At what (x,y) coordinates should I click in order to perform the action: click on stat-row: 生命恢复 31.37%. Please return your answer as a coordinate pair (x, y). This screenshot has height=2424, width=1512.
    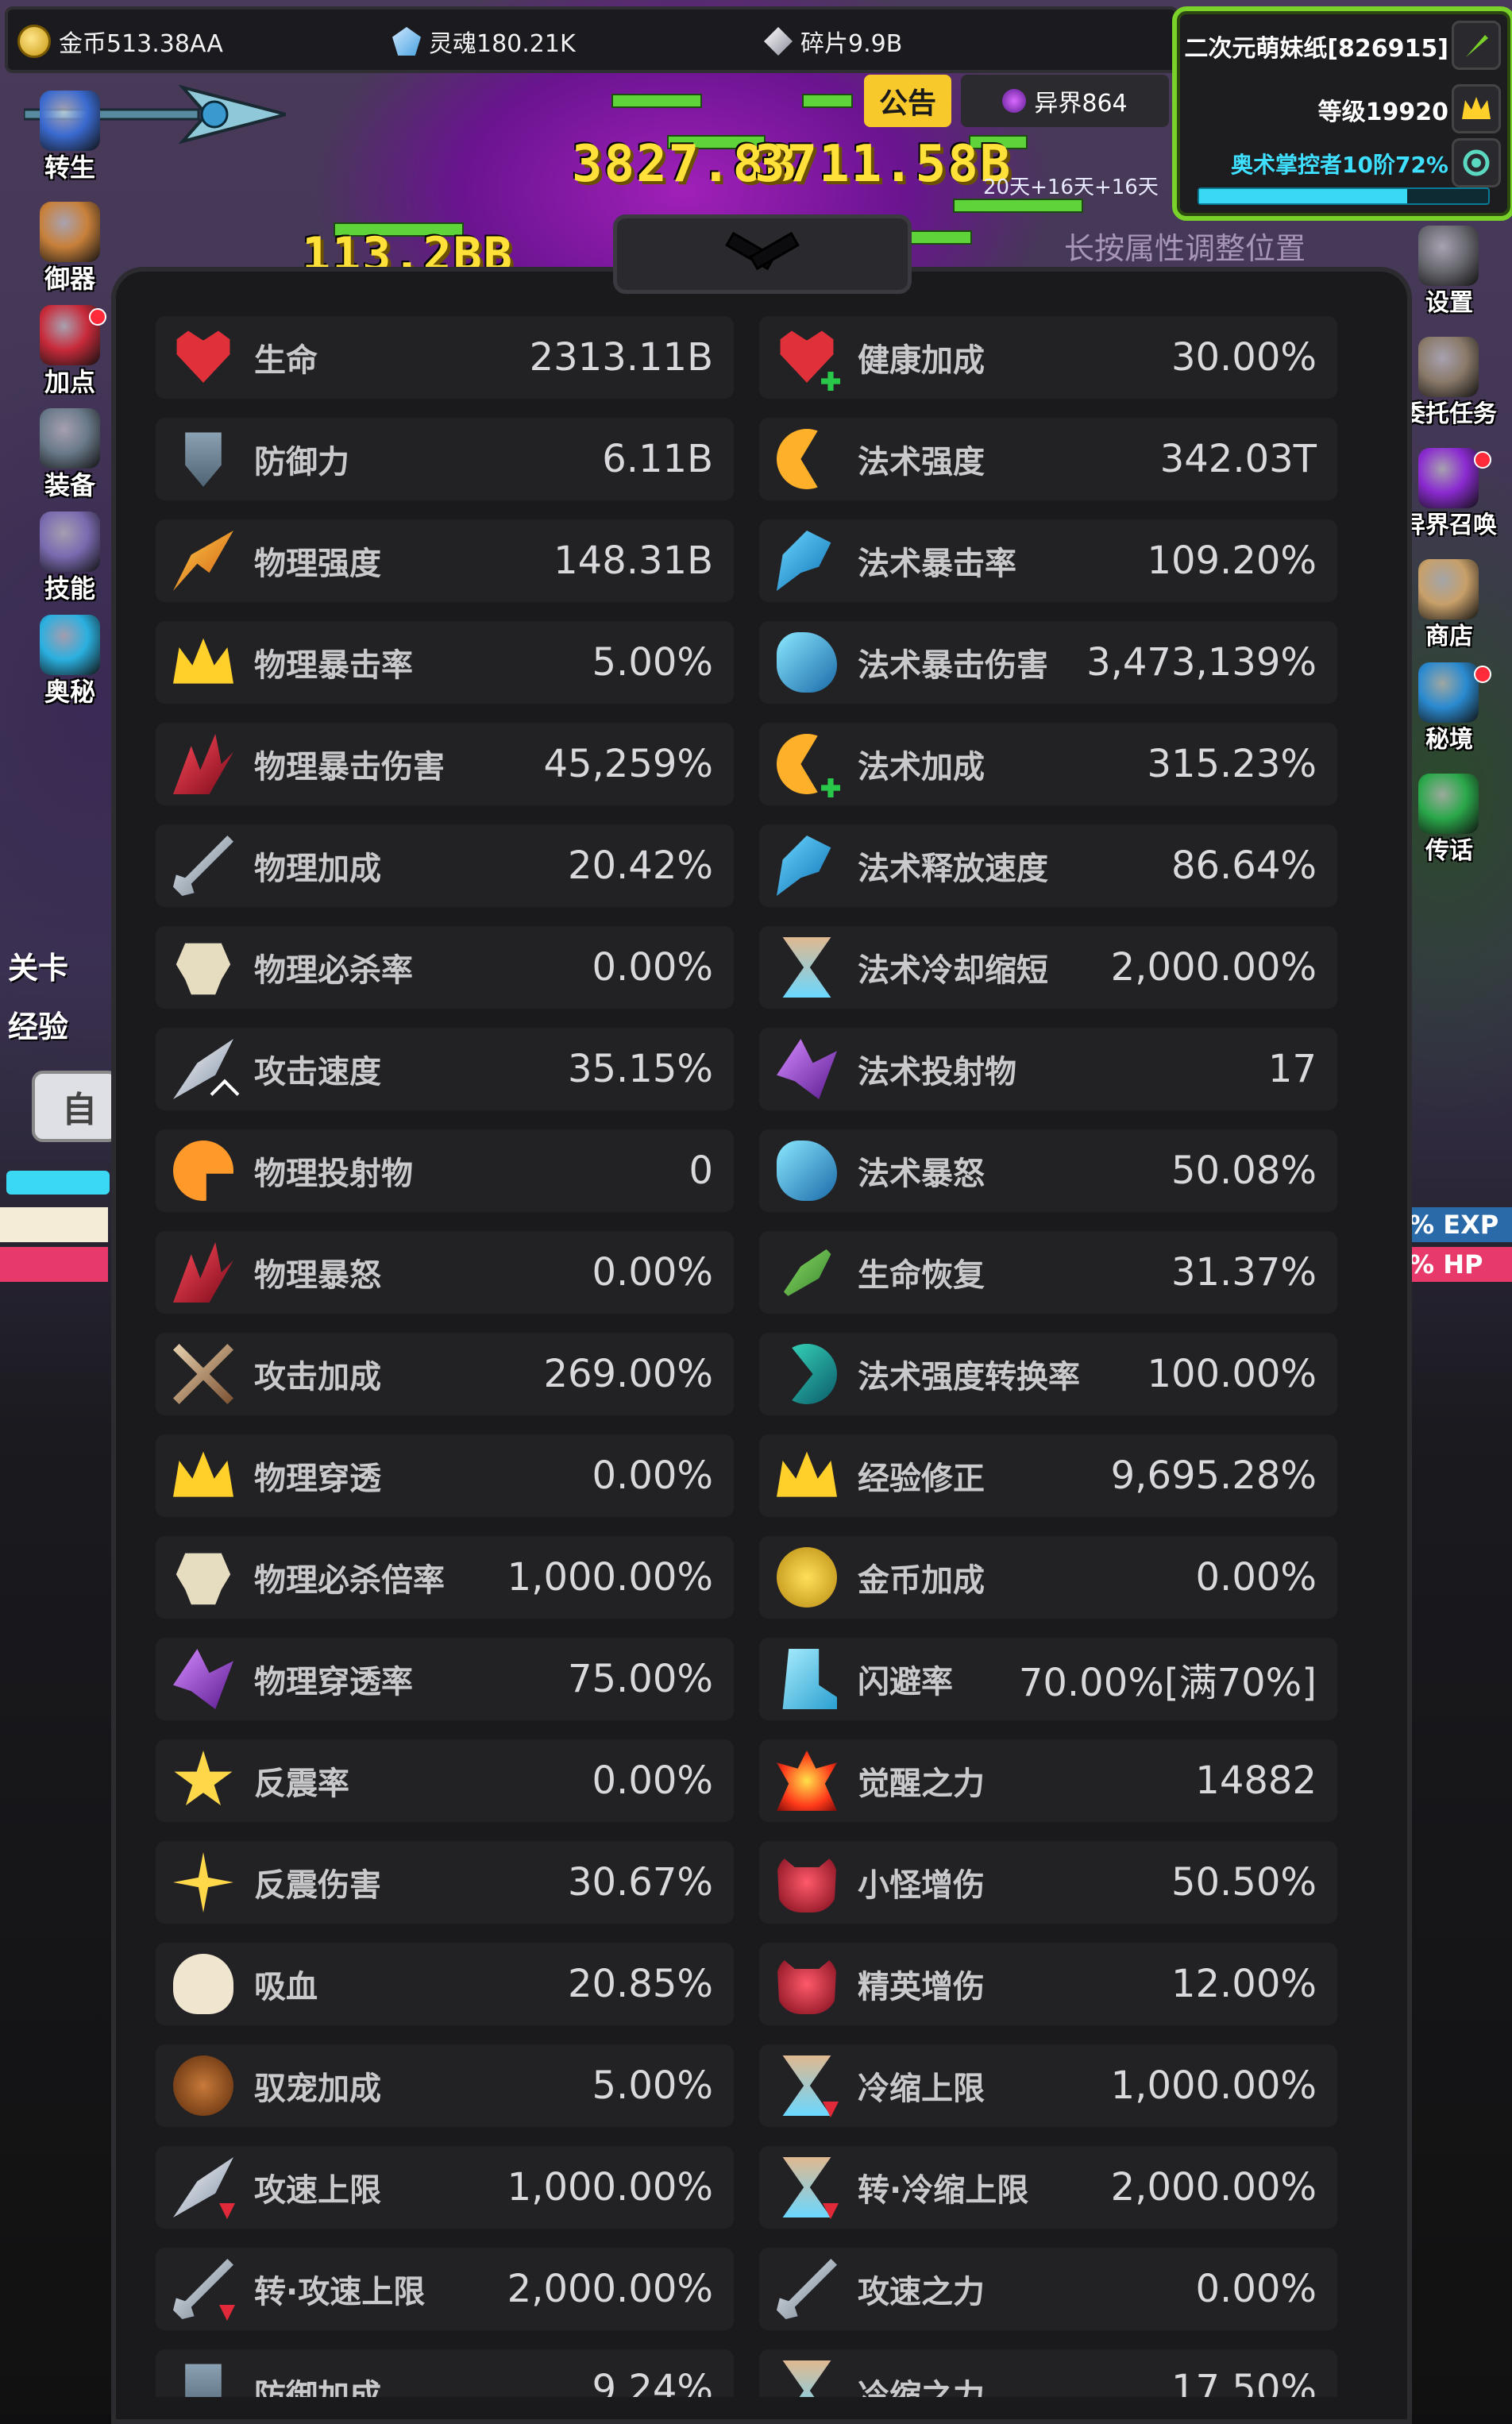
    Looking at the image, I should click on (1048, 1272).